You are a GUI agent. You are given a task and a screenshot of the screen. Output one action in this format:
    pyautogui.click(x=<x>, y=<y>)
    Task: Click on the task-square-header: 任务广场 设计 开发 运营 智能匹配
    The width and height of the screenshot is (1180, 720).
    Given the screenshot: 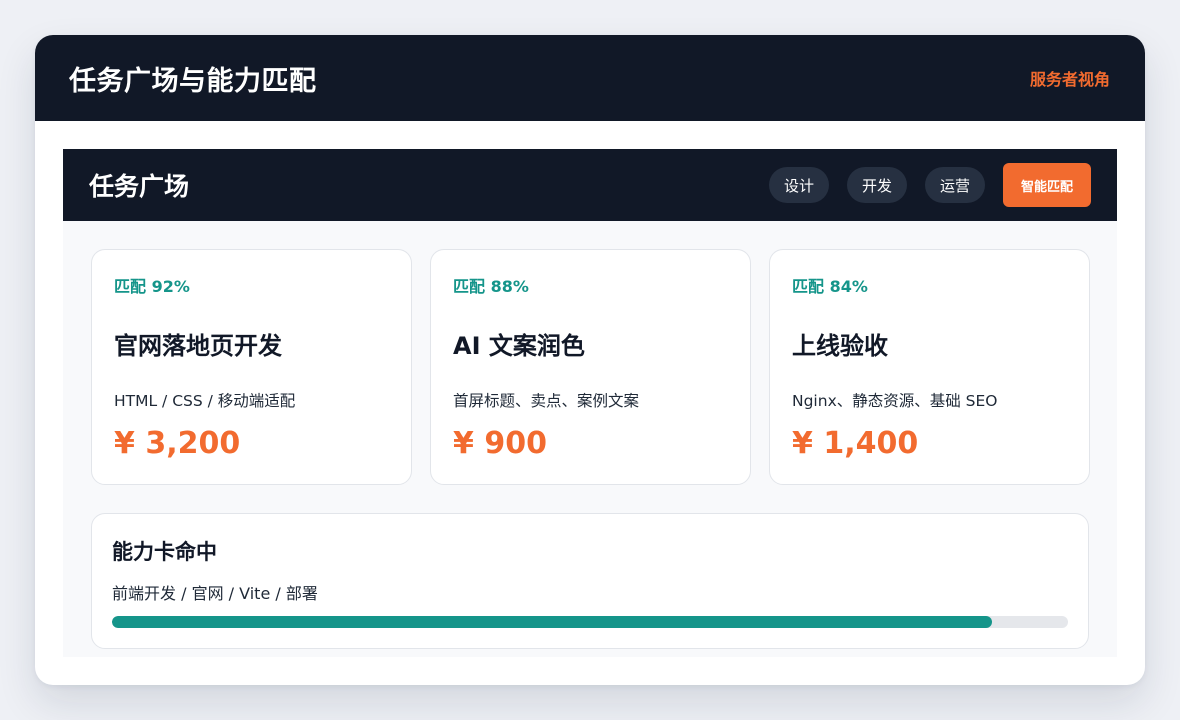 What is the action you would take?
    pyautogui.click(x=590, y=185)
    